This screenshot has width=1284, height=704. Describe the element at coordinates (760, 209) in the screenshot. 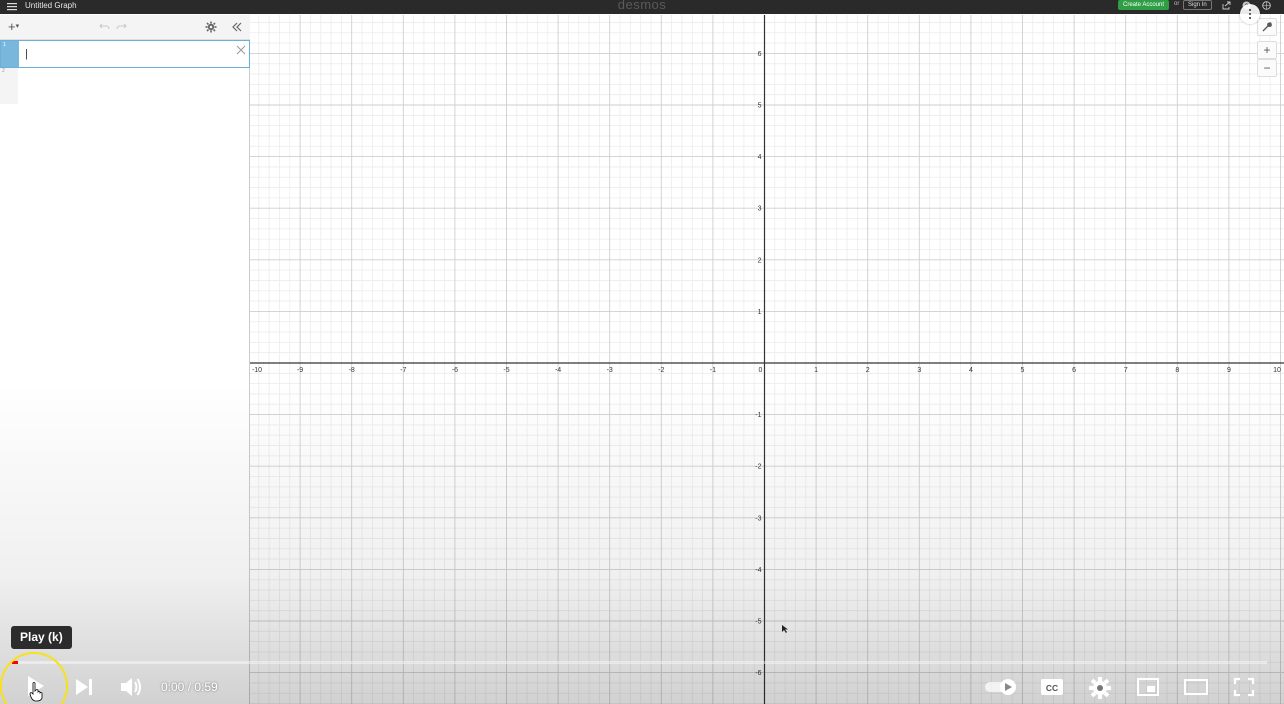

I see `y-tick-label: 3` at that location.